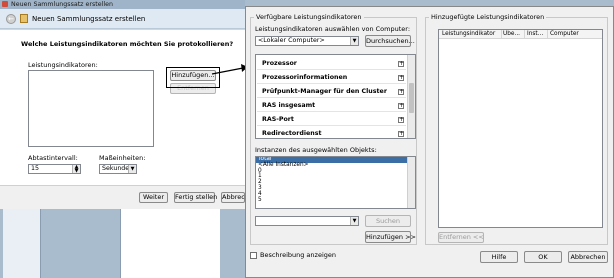 The width and height of the screenshot is (614, 278). Describe the element at coordinates (253, 255) in the screenshot. I see `show-description-checkbox` at that location.